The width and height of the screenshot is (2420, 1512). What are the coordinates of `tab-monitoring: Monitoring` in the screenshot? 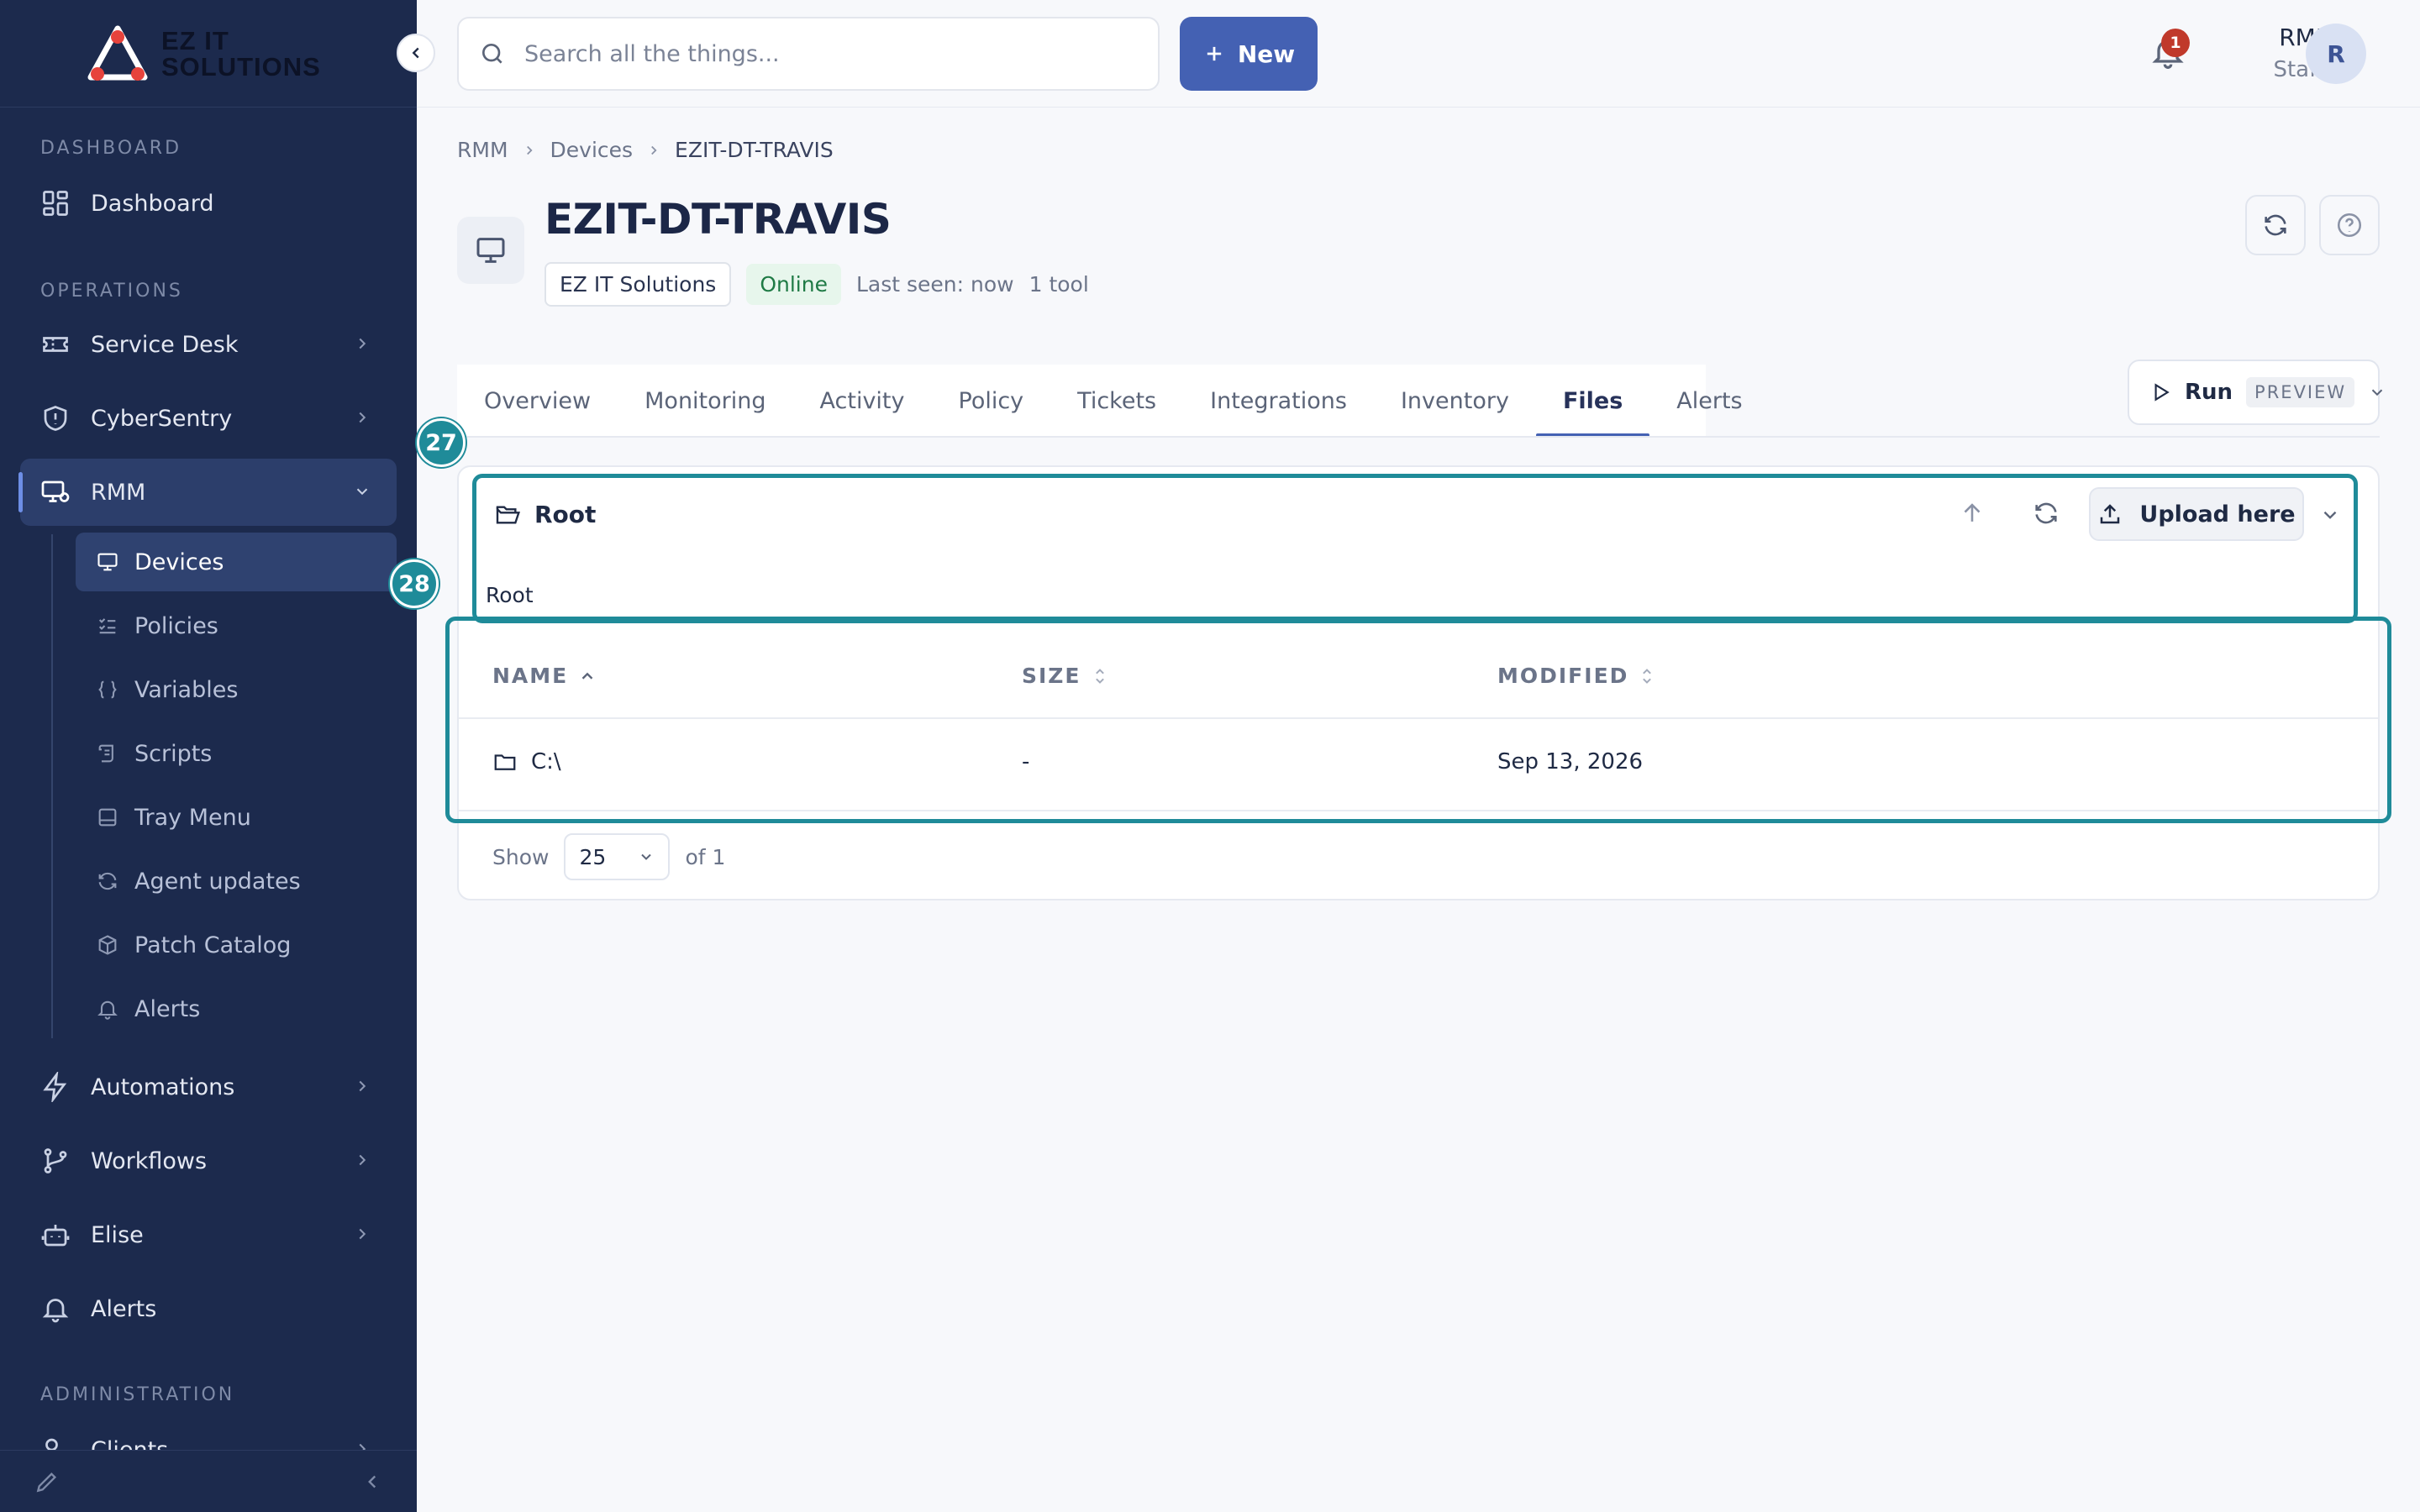 It's located at (705, 401).